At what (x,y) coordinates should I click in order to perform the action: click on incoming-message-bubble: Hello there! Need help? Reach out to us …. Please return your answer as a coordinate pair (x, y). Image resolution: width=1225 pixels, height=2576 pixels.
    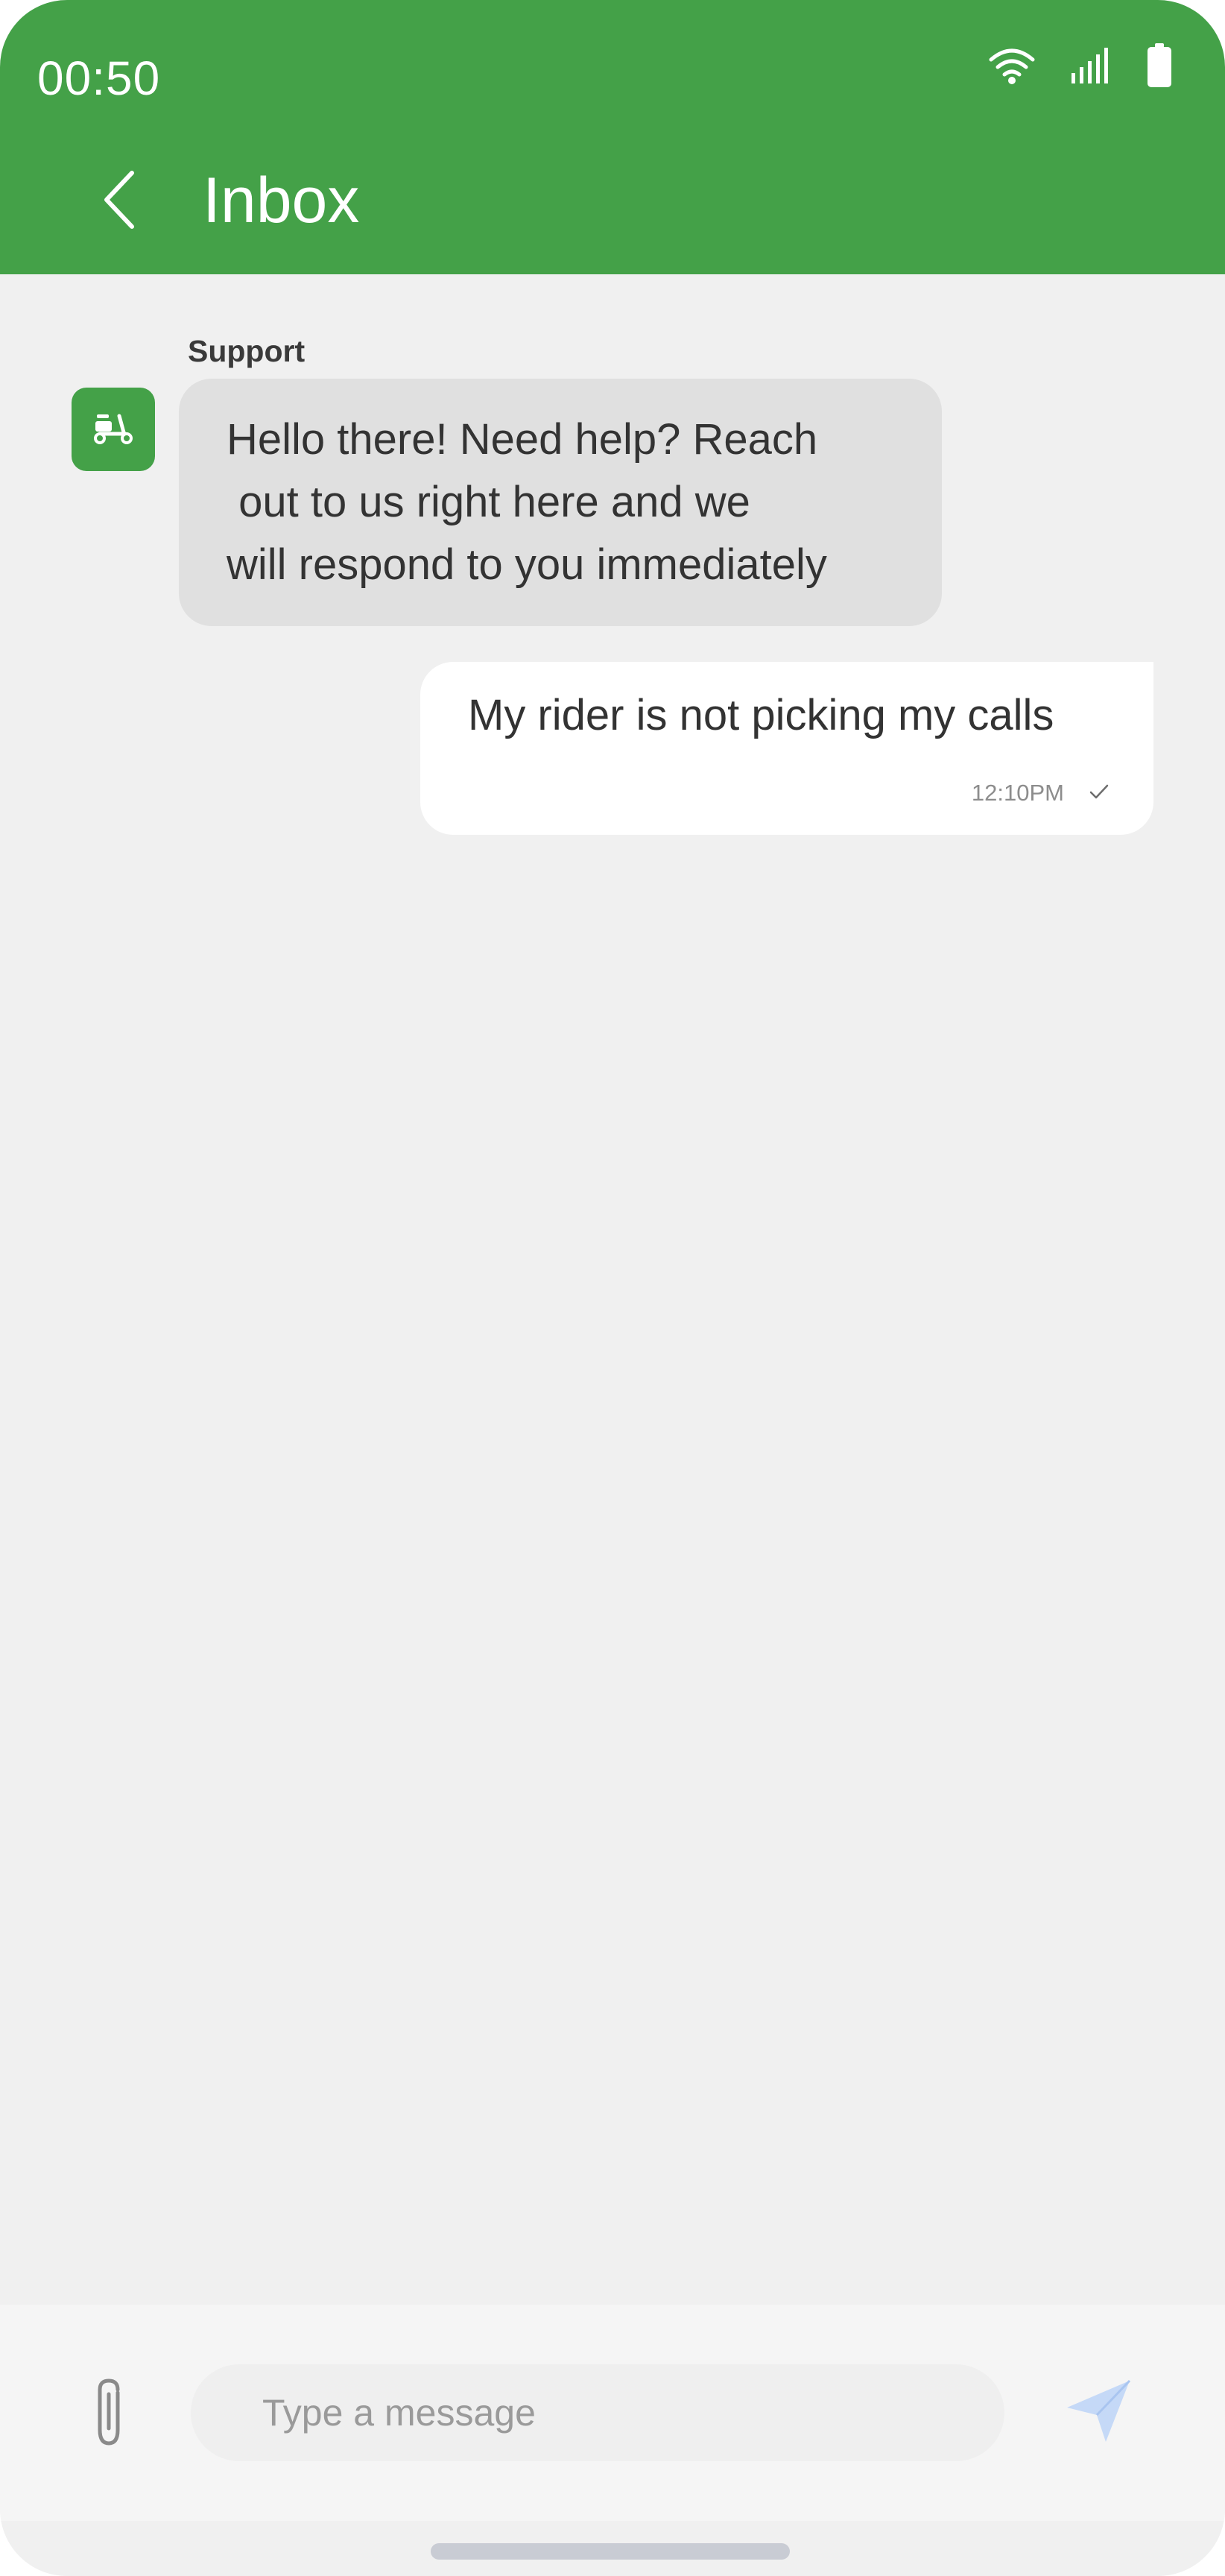
    Looking at the image, I should click on (560, 503).